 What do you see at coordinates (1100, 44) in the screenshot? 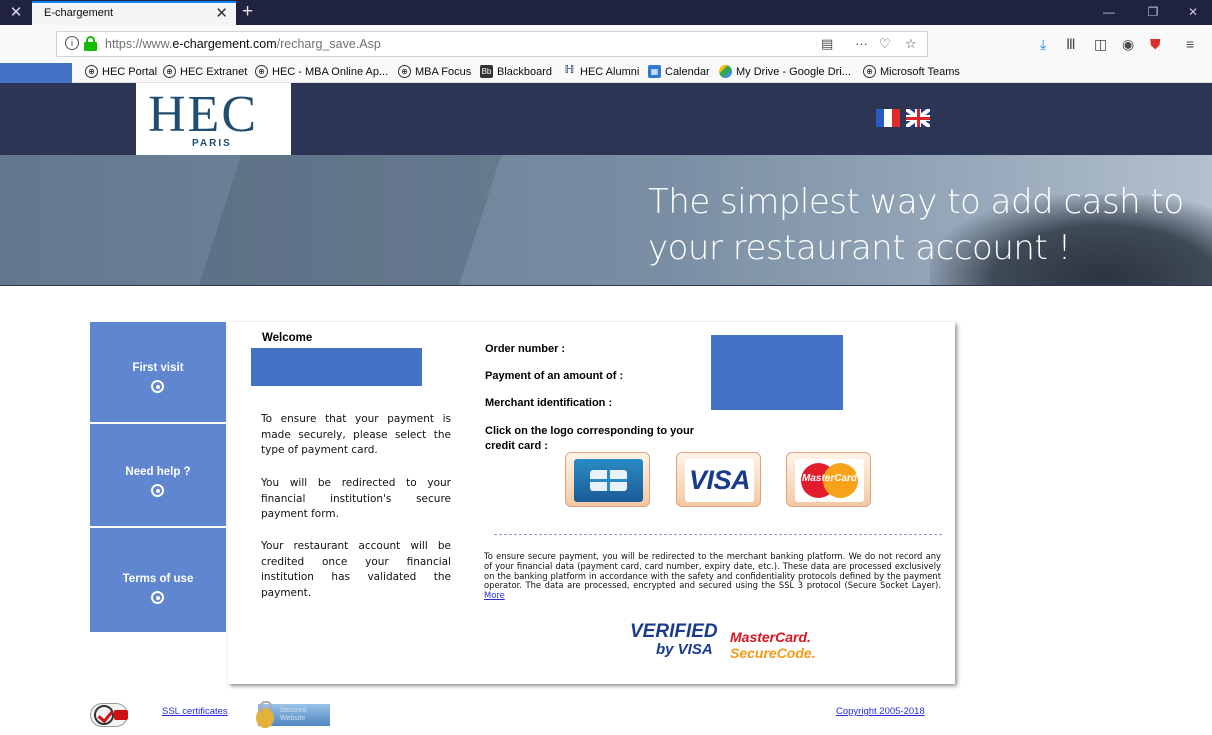
I see `sidebar-icon: ◫` at bounding box center [1100, 44].